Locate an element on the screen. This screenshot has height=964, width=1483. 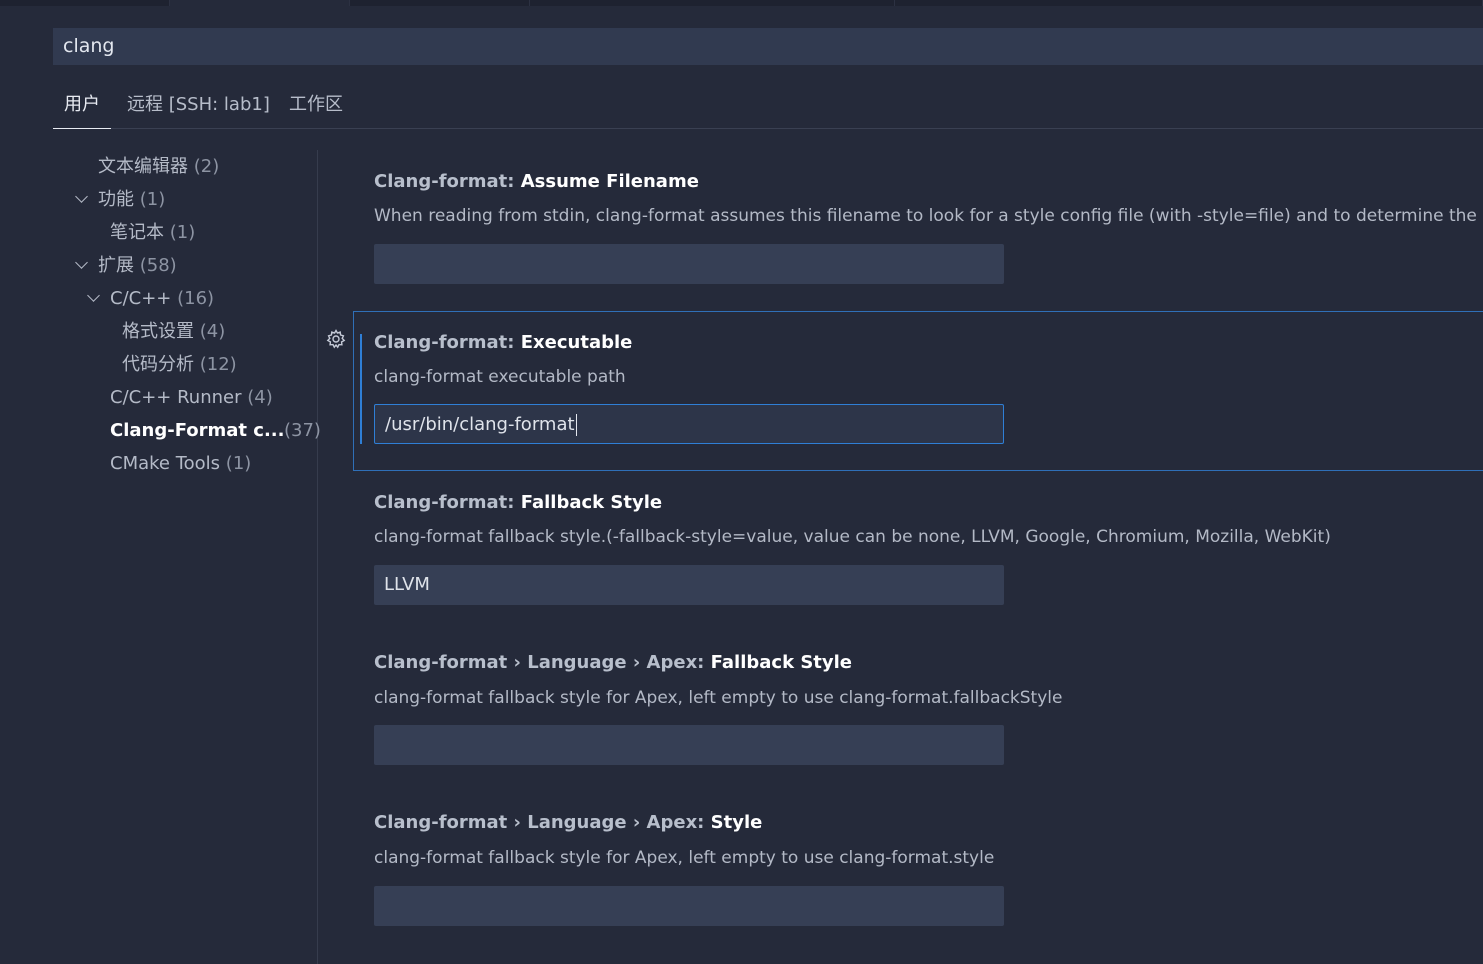
toc-item-code-analysis: 代码分析 (12) is located at coordinates (179, 365).